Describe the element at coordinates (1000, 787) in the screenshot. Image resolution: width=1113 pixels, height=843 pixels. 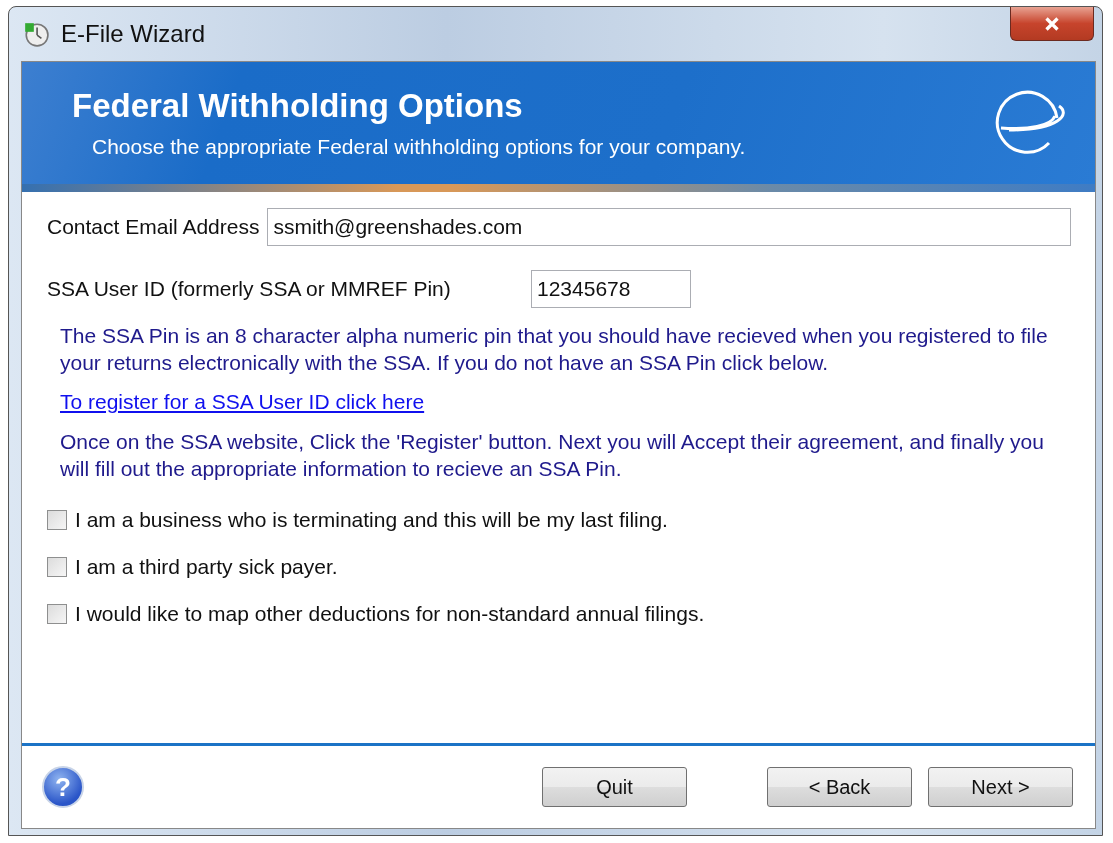
I see `navigation-button: Next >` at that location.